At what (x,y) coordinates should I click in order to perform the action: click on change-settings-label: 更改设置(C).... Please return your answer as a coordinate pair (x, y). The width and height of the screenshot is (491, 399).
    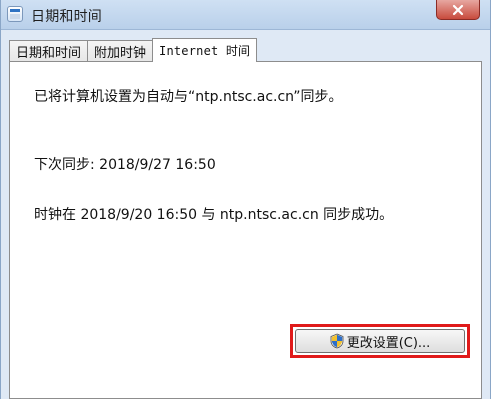
    Looking at the image, I should click on (388, 343).